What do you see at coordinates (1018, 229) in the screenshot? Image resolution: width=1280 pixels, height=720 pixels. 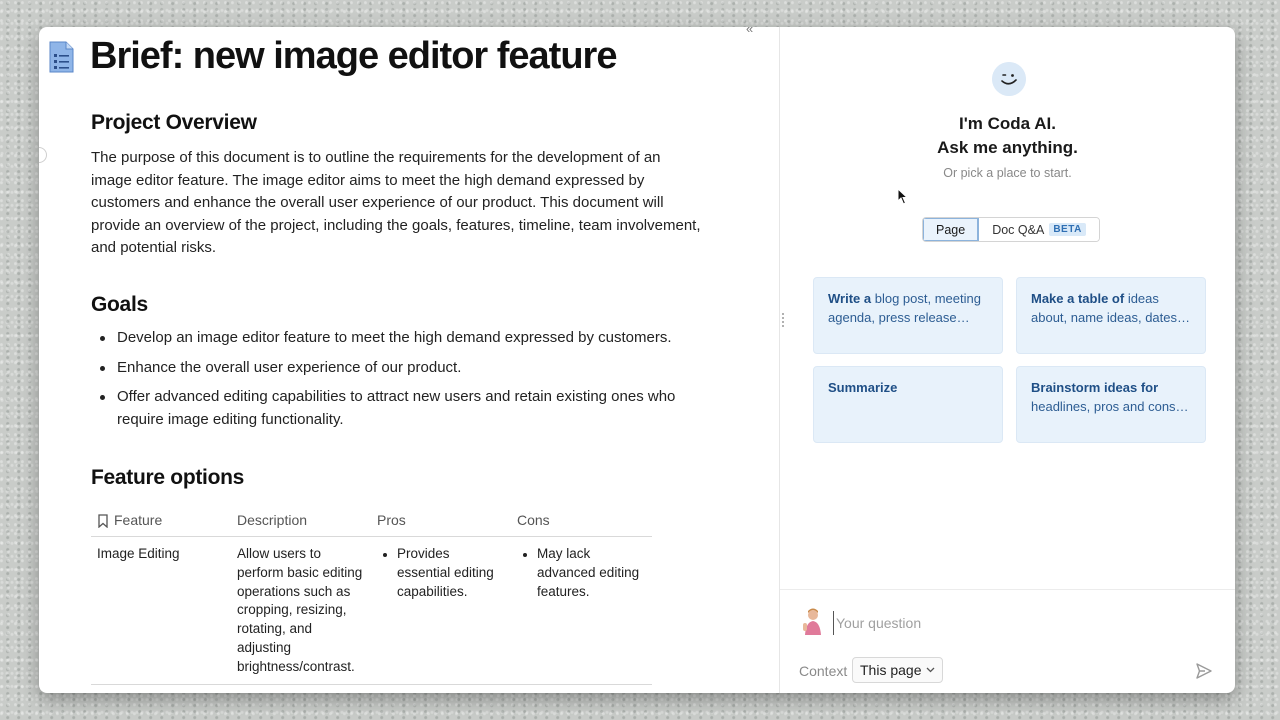 I see `tab-label: Doc Q&A` at bounding box center [1018, 229].